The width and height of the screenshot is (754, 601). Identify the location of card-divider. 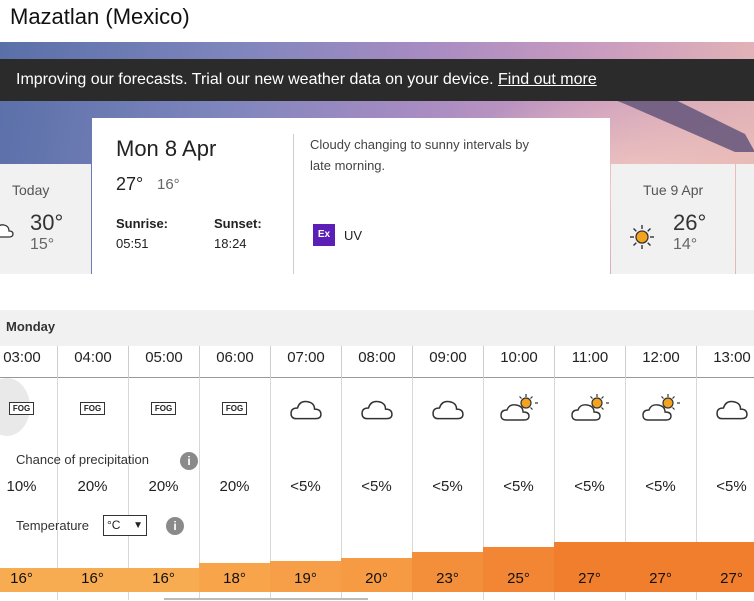
(293, 204).